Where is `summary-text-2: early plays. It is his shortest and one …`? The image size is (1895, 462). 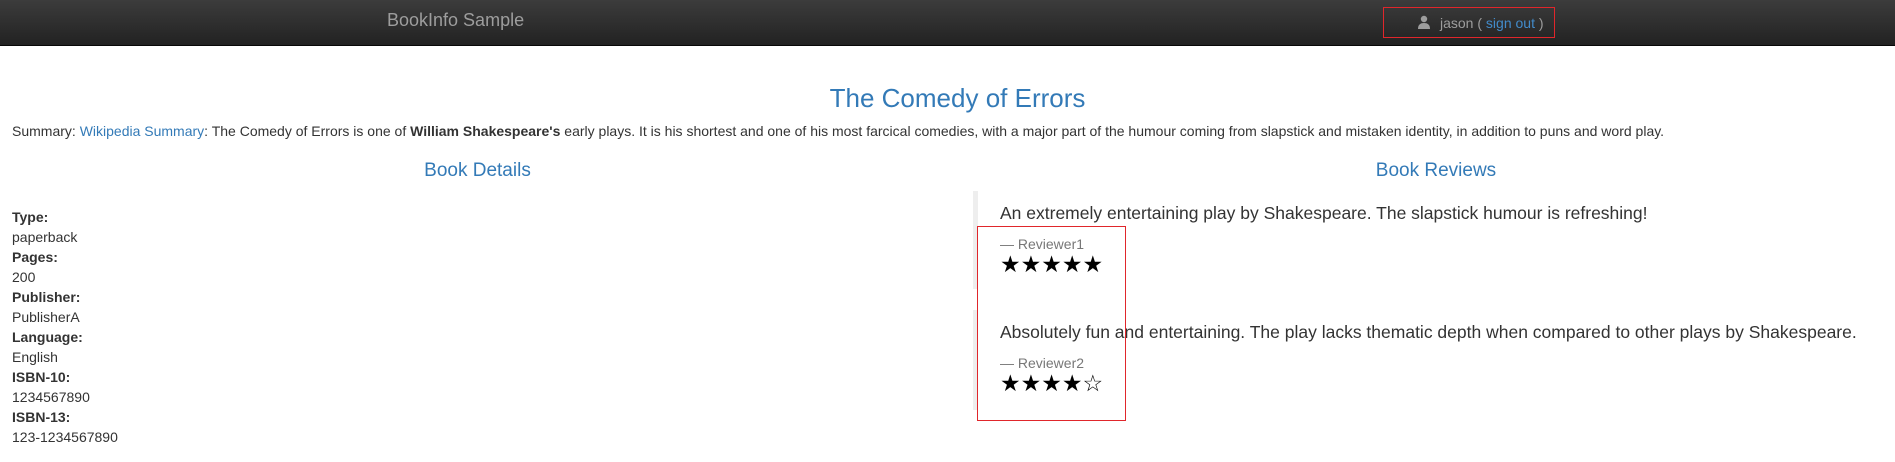
summary-text-2: early plays. It is his shortest and one … is located at coordinates (1112, 131).